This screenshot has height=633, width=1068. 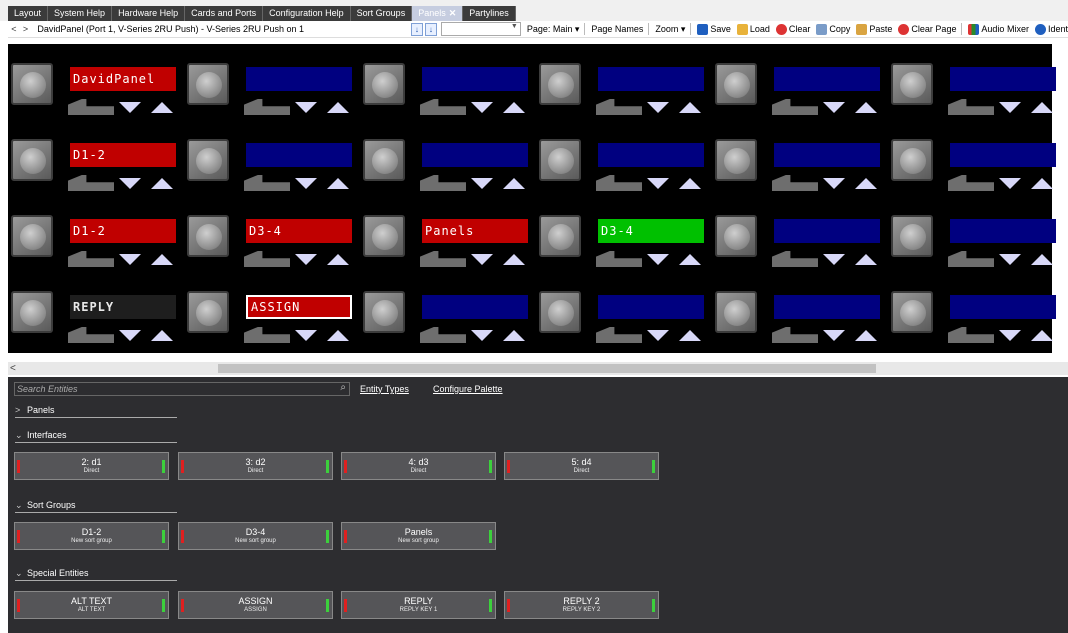 What do you see at coordinates (753, 29) in the screenshot?
I see `load-button: Load` at bounding box center [753, 29].